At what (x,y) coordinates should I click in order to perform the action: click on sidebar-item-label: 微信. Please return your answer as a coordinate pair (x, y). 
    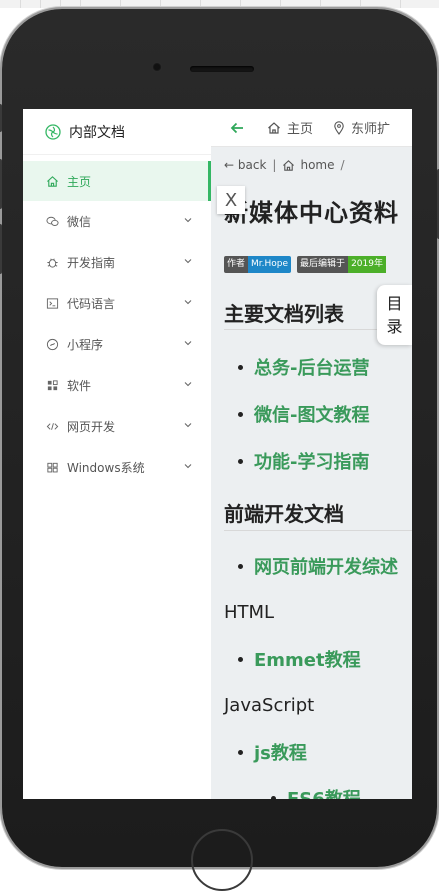
    Looking at the image, I should click on (79, 222).